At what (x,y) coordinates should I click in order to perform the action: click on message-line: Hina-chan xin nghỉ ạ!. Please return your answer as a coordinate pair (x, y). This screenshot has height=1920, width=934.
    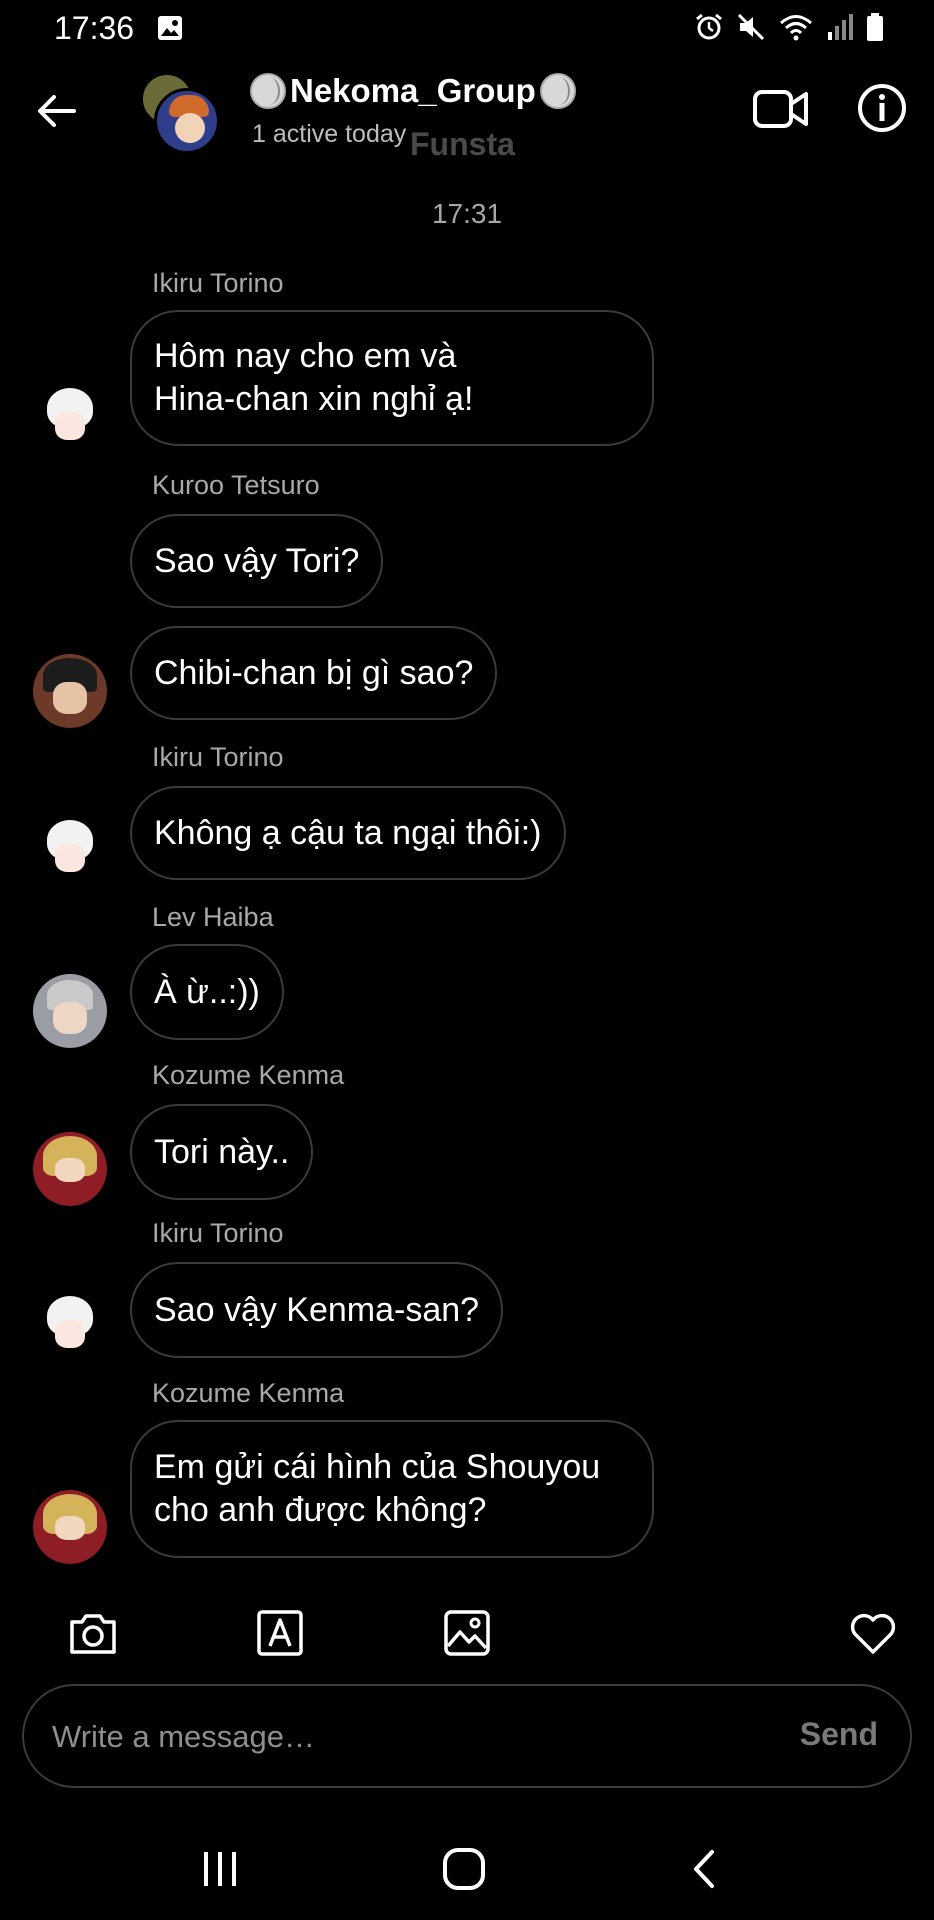
    Looking at the image, I should click on (314, 399).